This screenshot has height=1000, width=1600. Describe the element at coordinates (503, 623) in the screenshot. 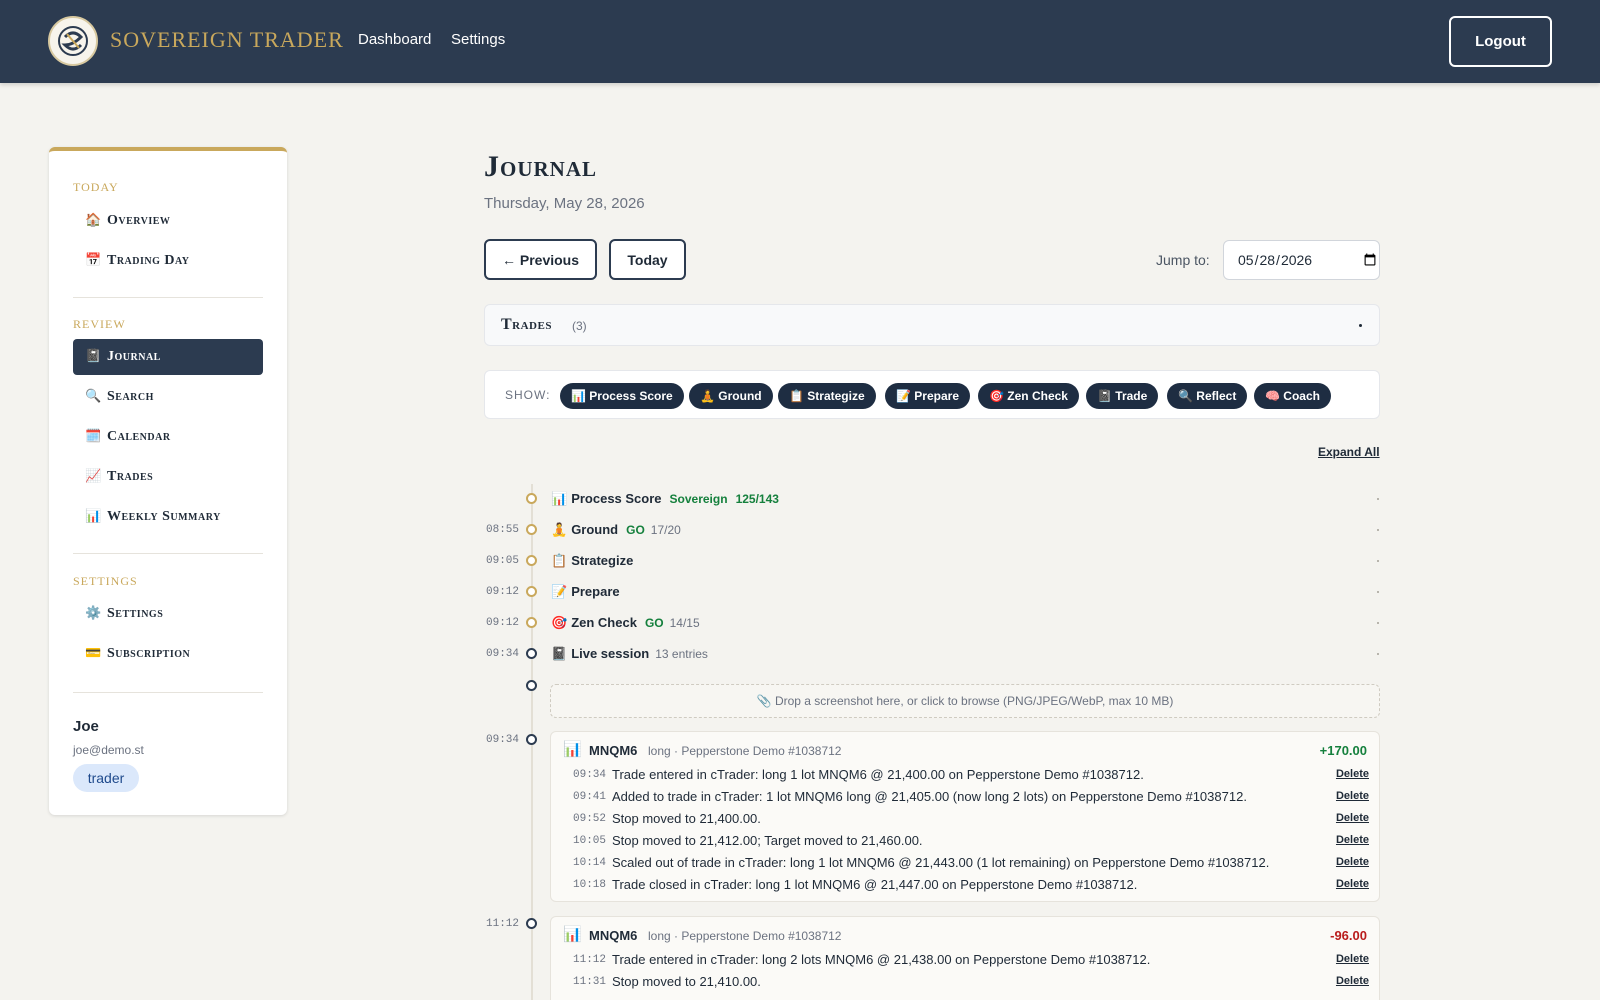

I see `timeline-time: 09:12` at that location.